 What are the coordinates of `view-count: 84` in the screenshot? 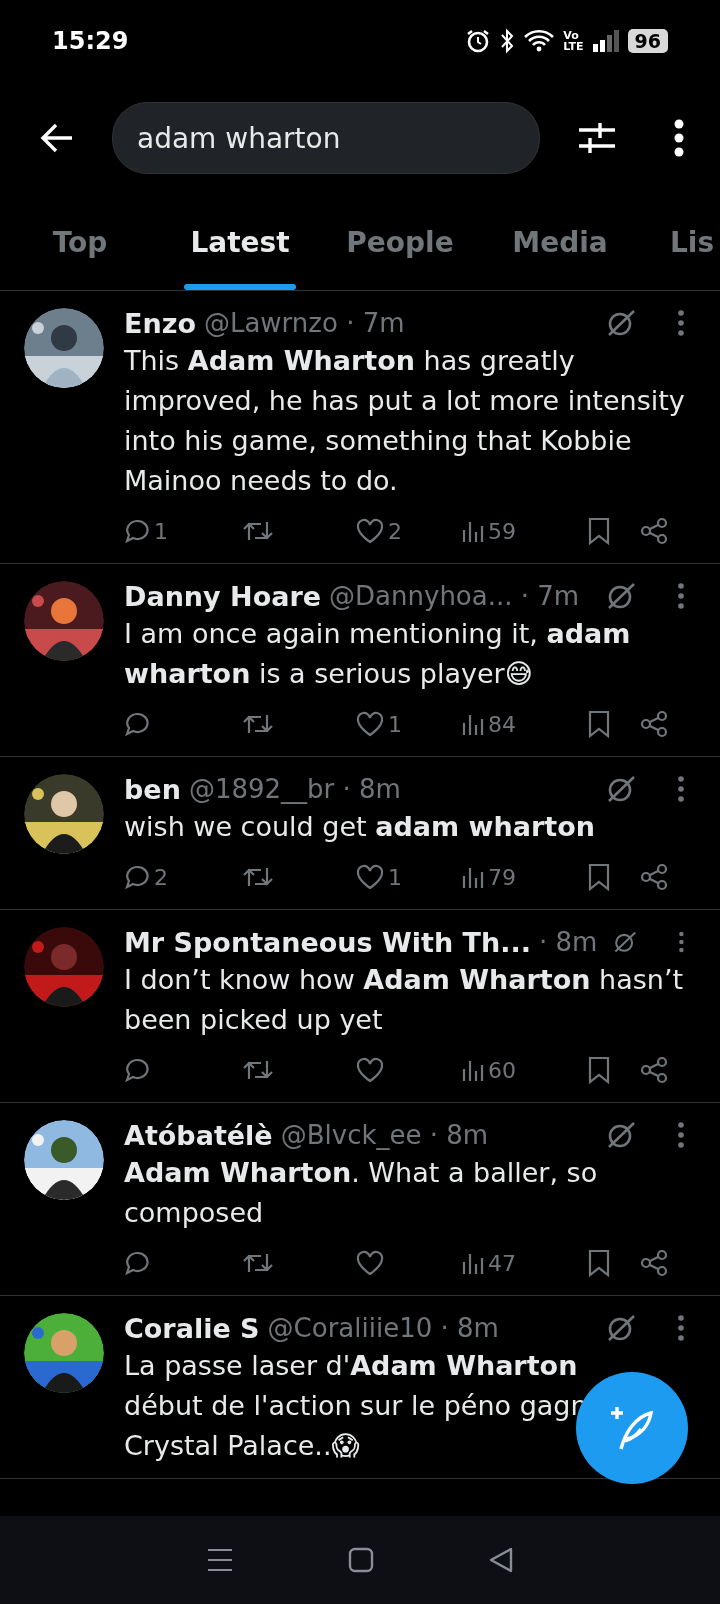 It's located at (502, 724).